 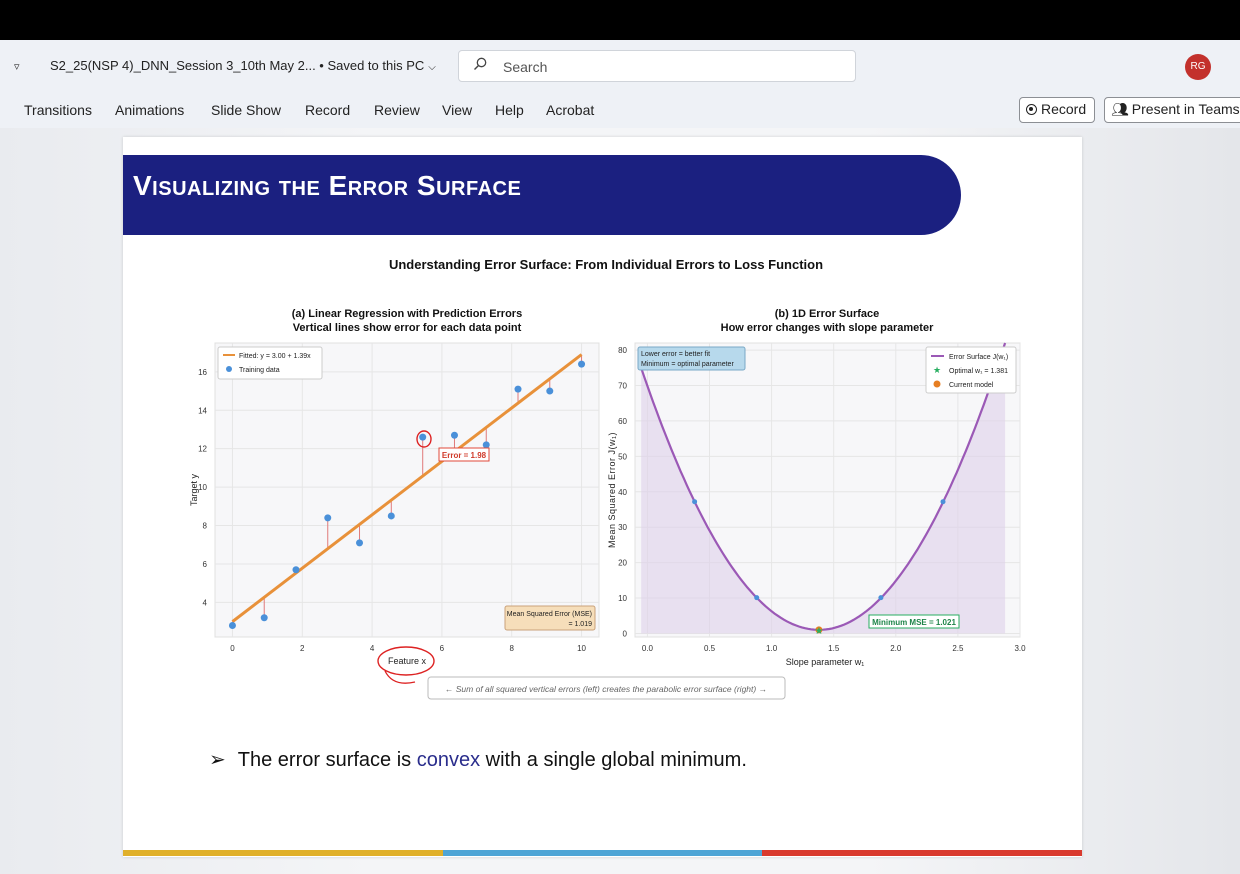 I want to click on x-tick-label: 0, so click(x=232, y=648).